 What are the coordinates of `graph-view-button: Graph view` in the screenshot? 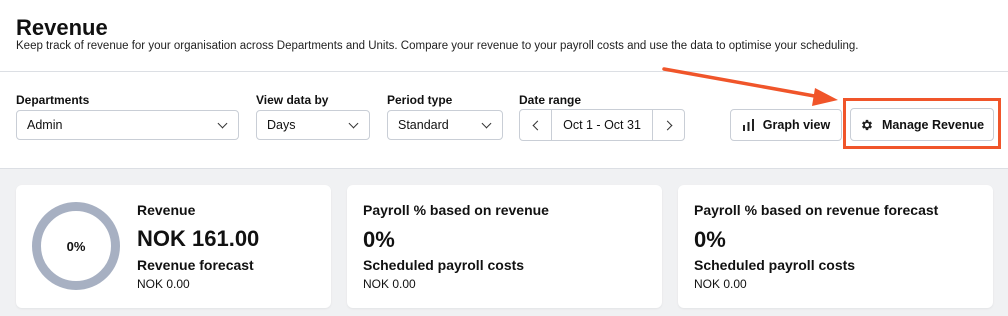 It's located at (786, 125).